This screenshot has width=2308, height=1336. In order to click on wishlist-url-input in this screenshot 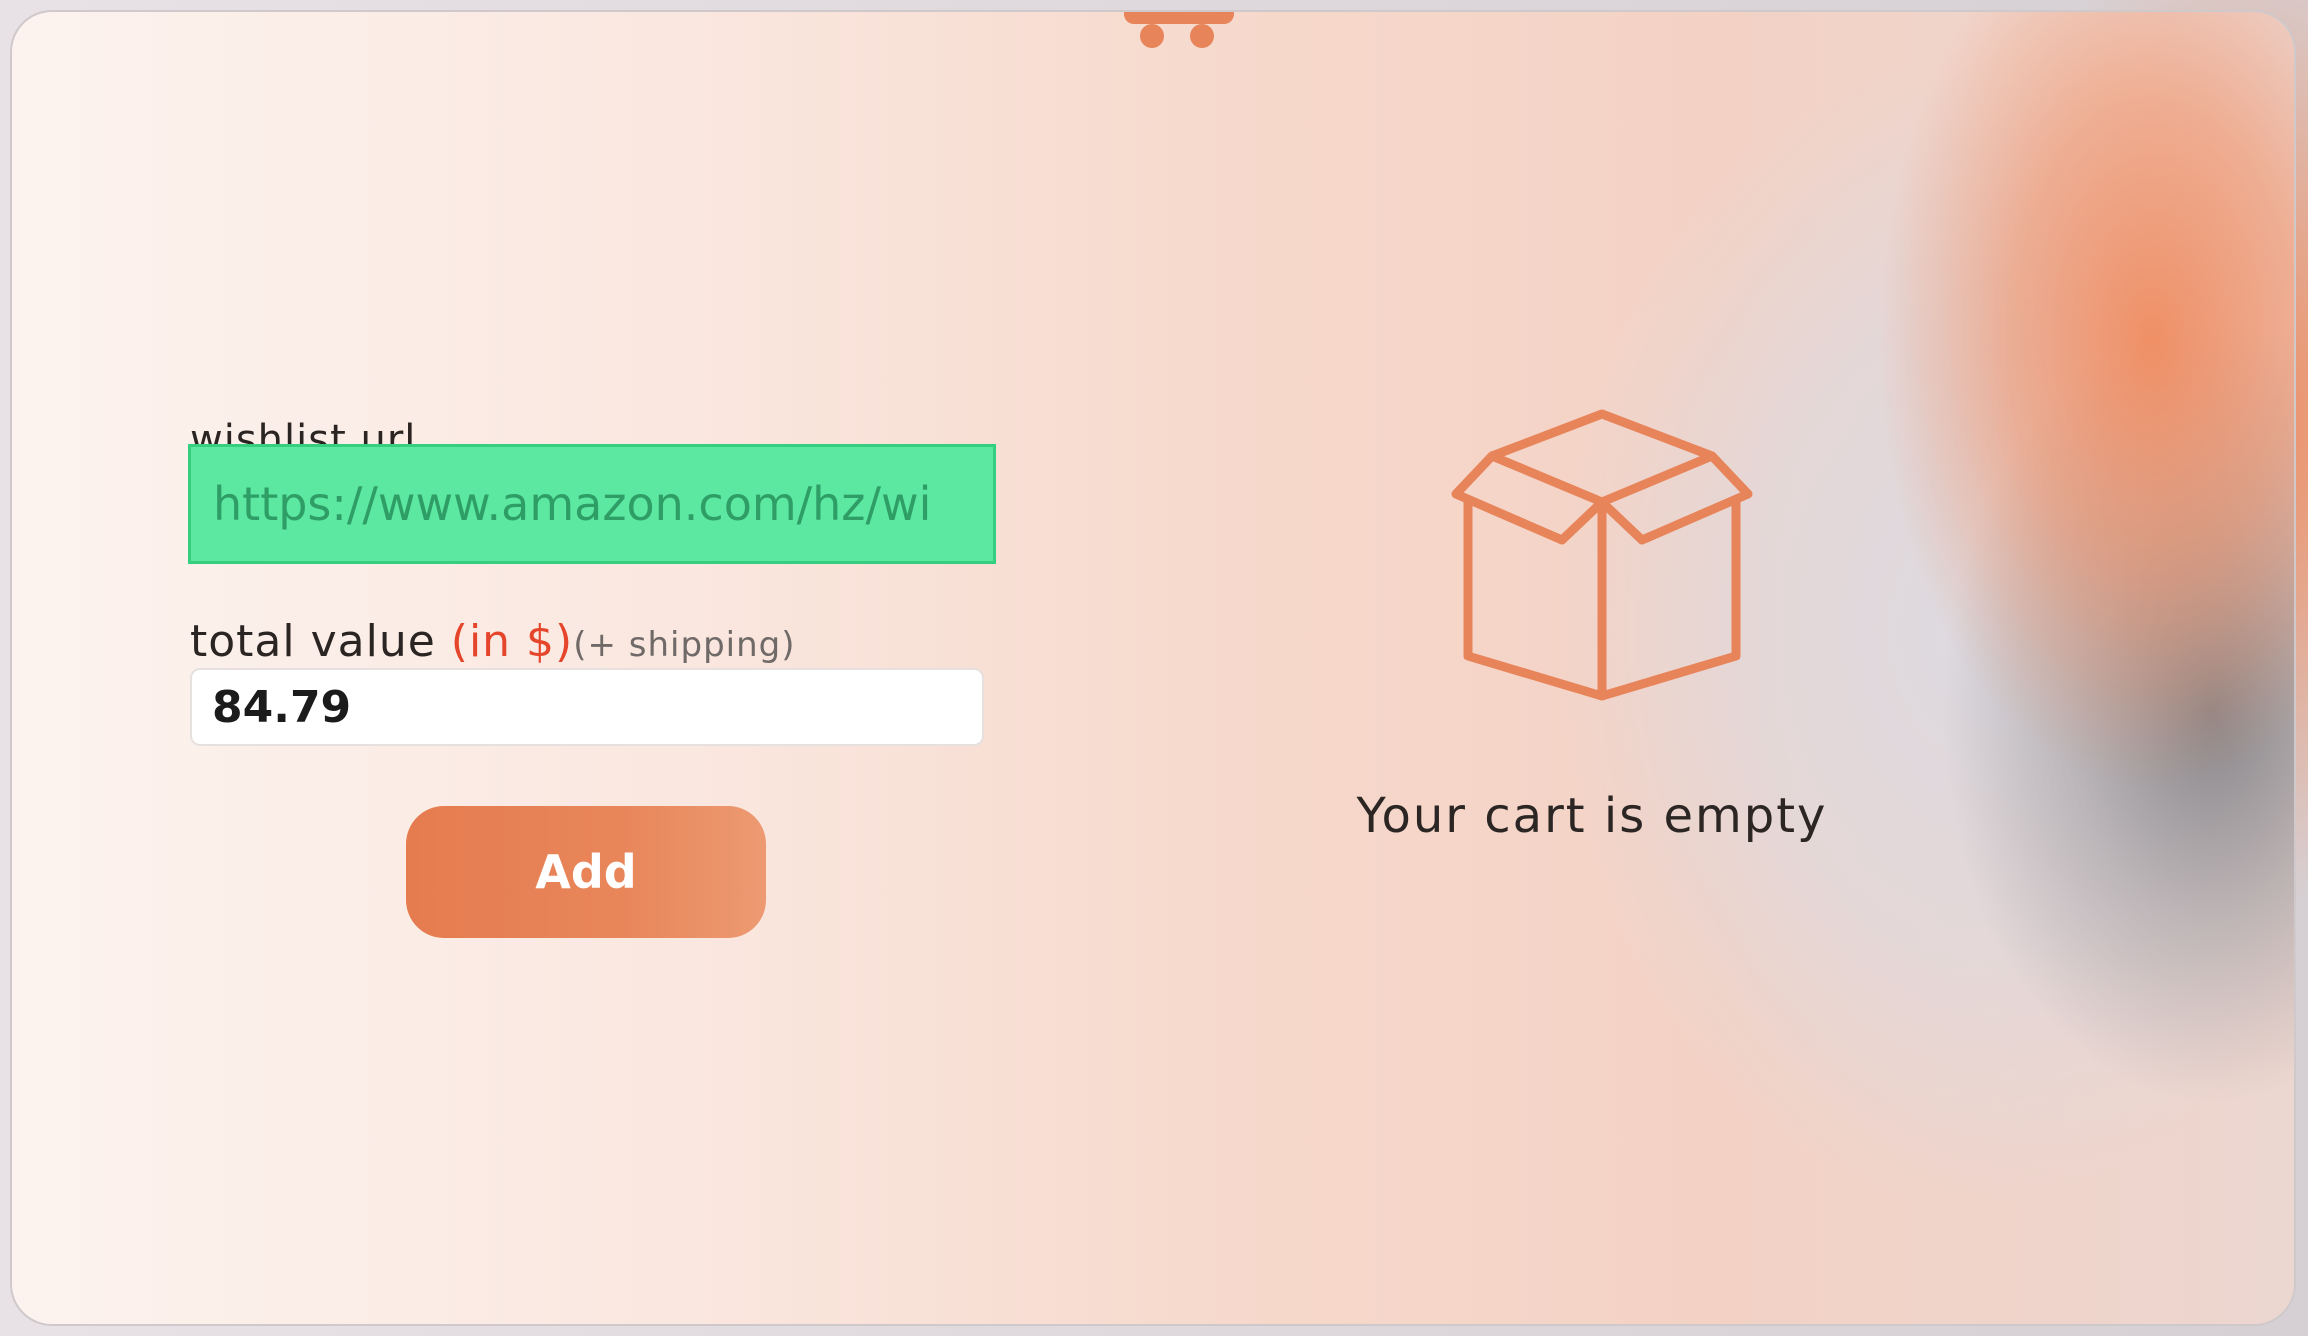, I will do `click(592, 504)`.